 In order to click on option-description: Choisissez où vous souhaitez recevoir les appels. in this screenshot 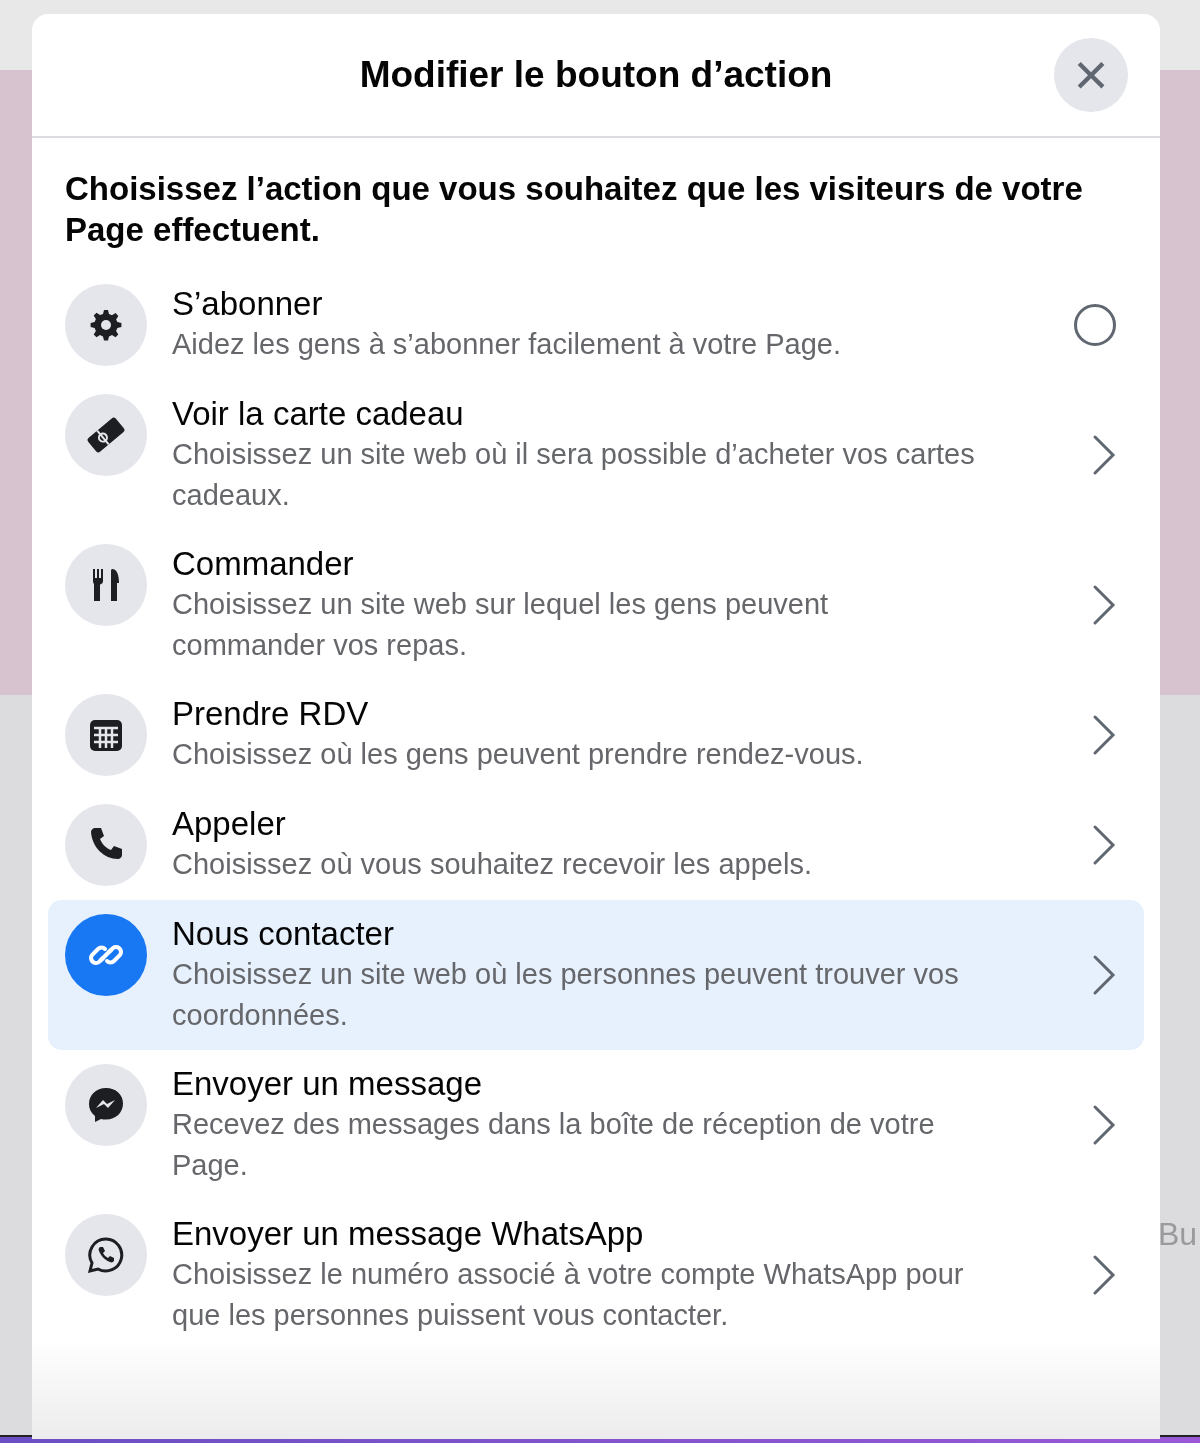, I will do `click(492, 864)`.